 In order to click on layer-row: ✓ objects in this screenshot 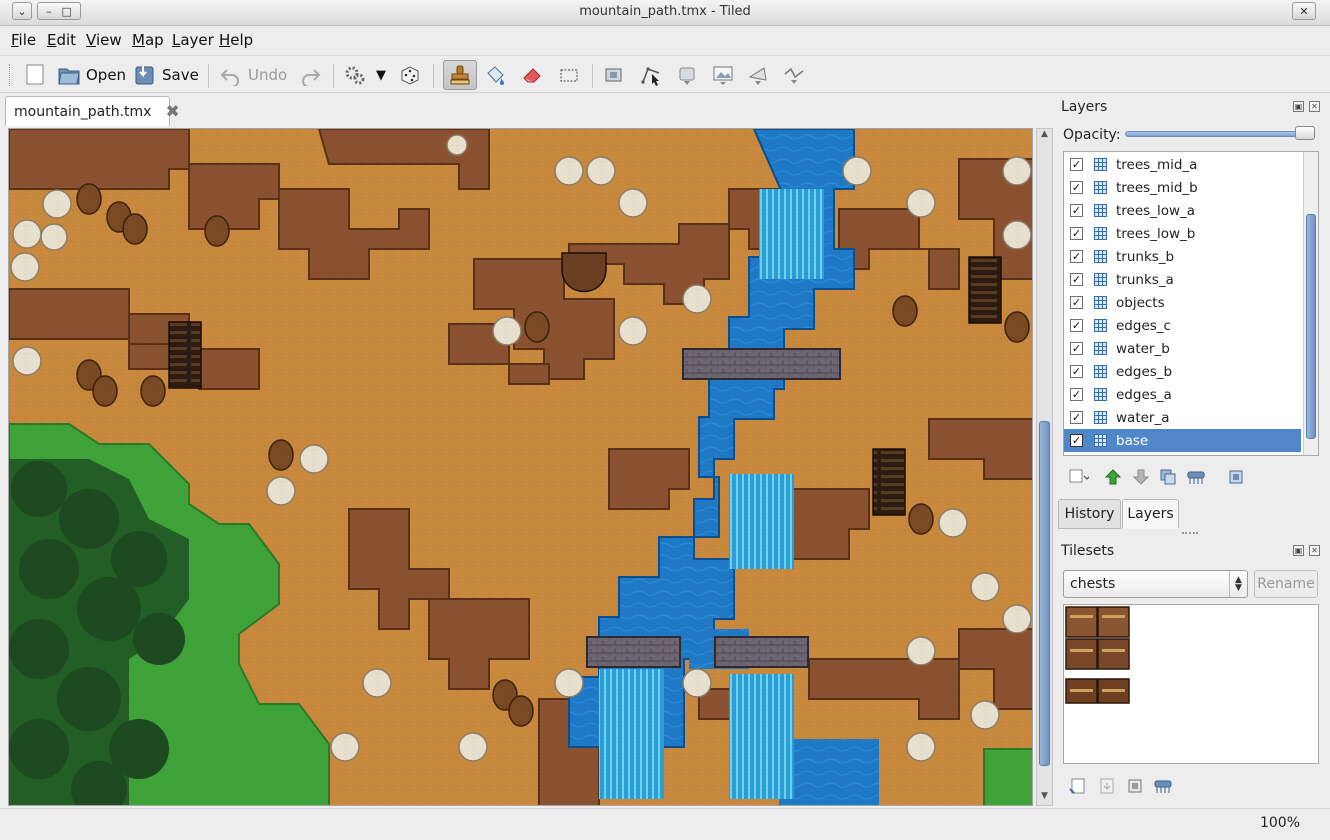, I will do `click(1182, 302)`.